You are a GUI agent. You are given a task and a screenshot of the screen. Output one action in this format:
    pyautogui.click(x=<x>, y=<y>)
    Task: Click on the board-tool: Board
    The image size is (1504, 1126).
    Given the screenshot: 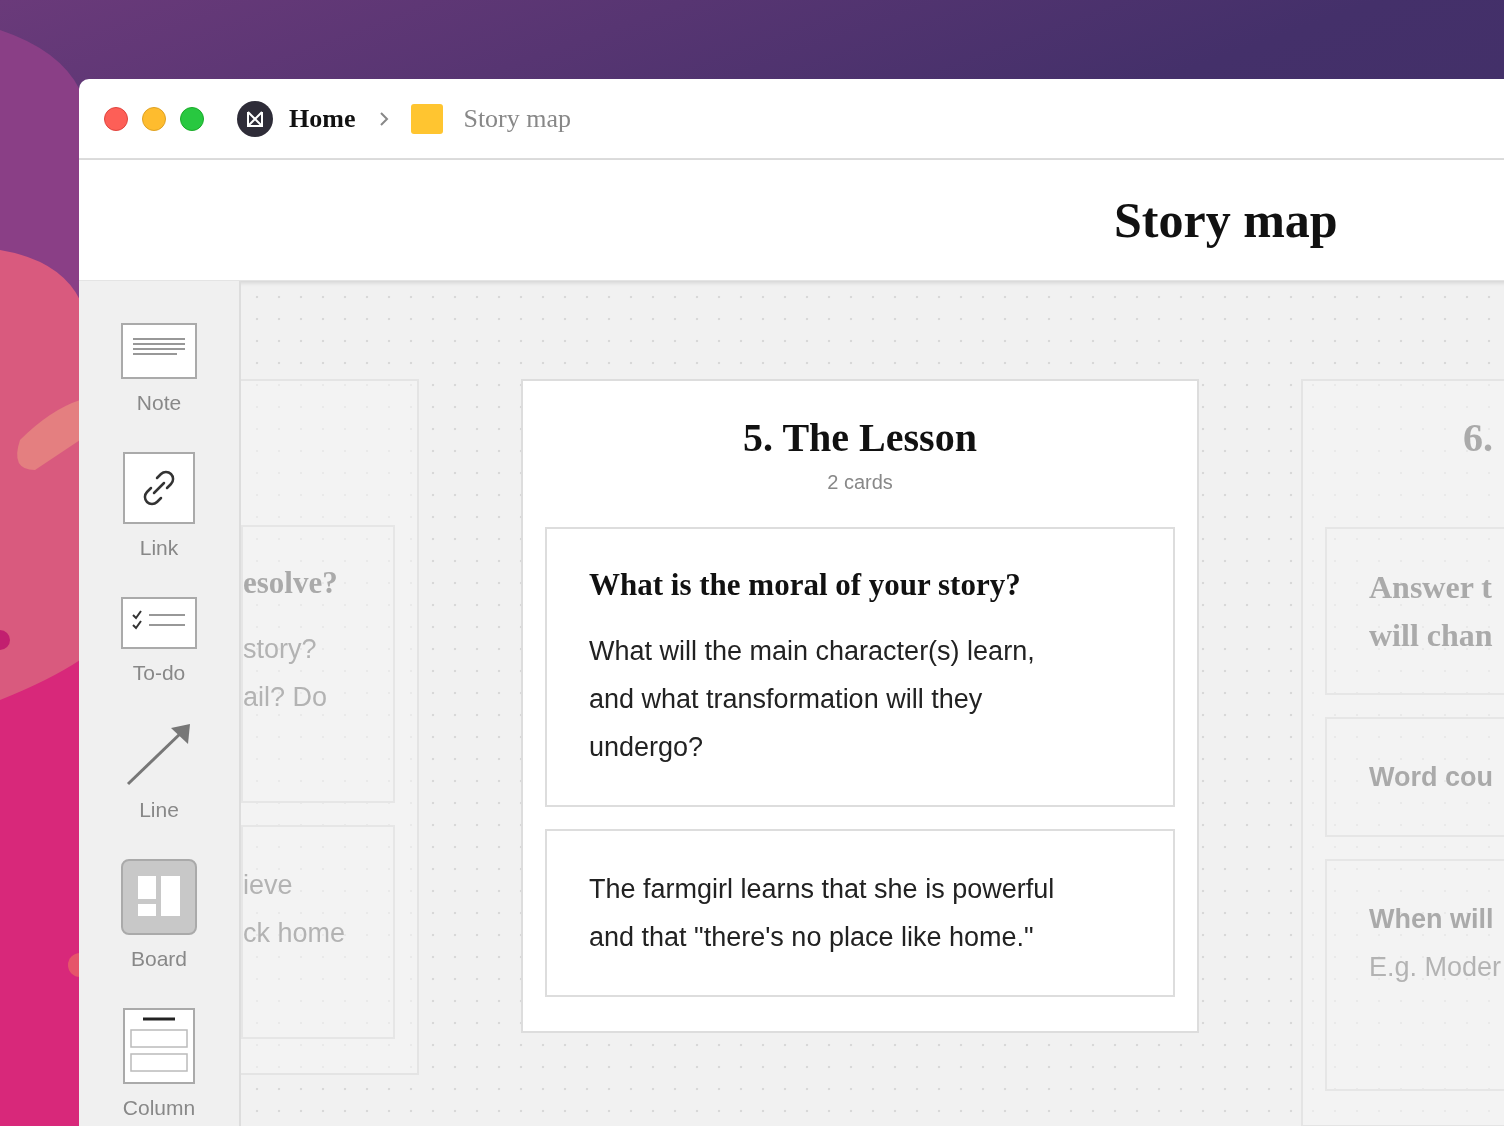 What is the action you would take?
    pyautogui.click(x=159, y=916)
    